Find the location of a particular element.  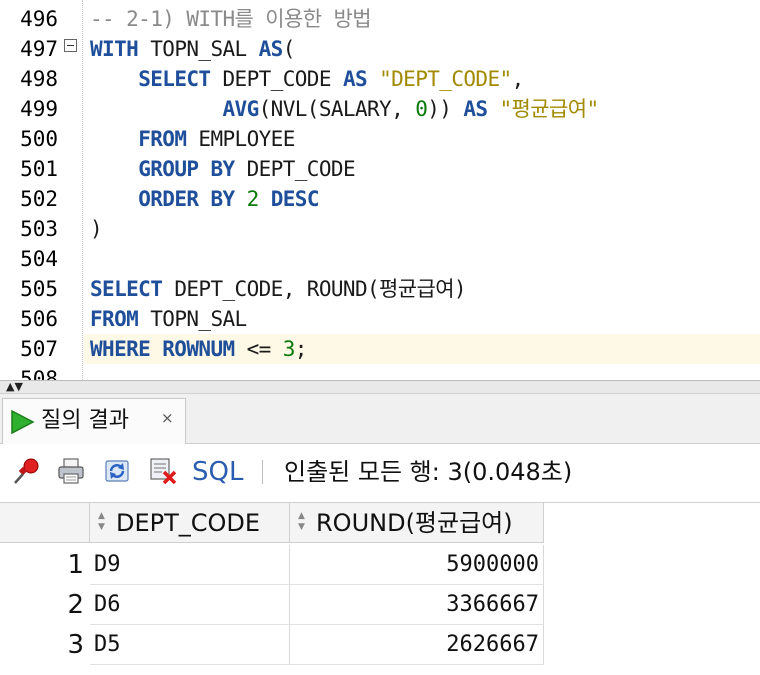

splitter-arrows-icon: ▲▼ is located at coordinates (14, 387).